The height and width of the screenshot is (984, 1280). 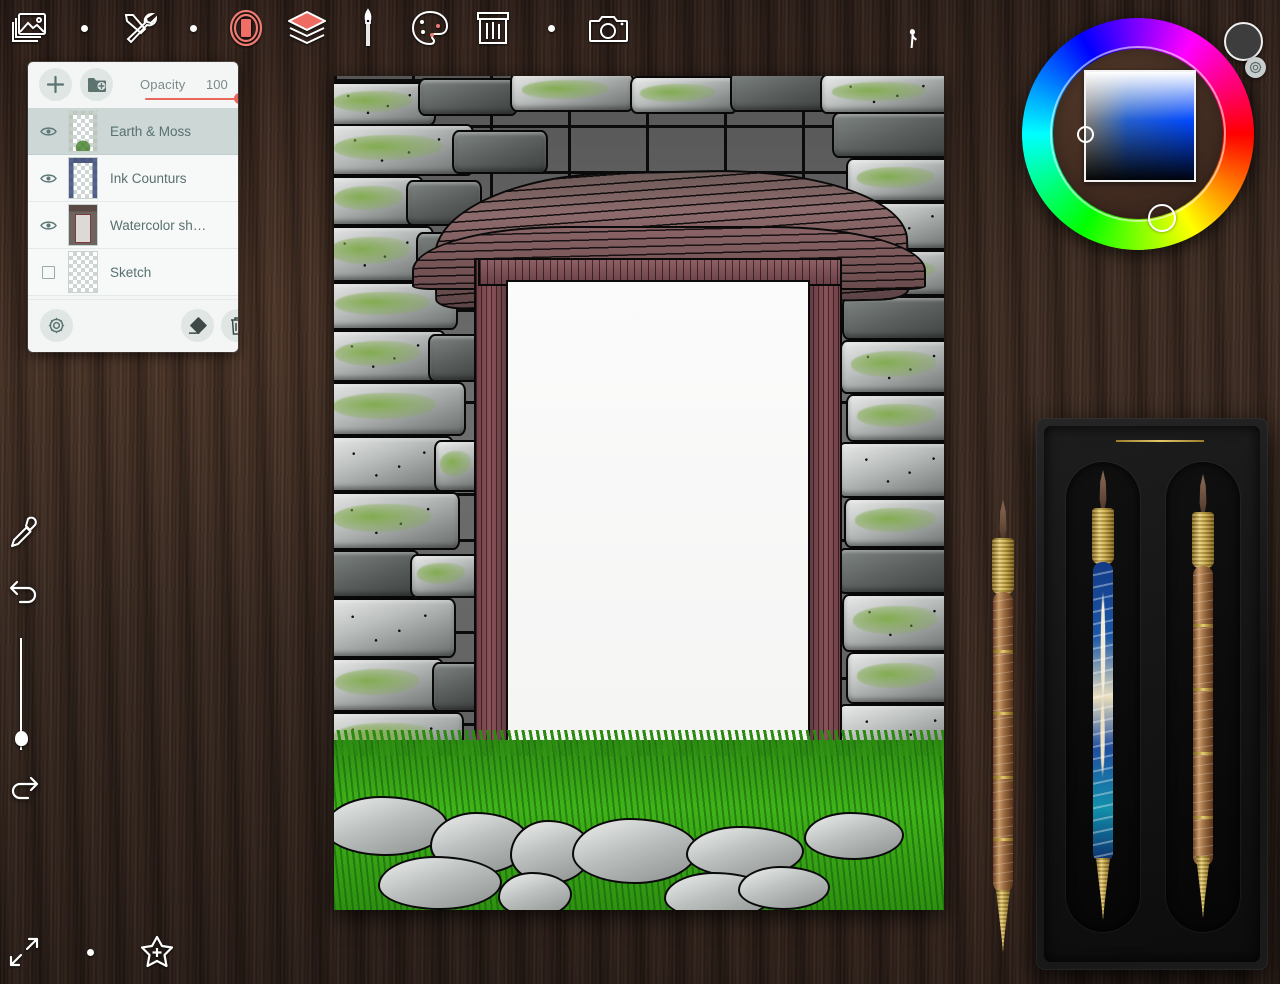 What do you see at coordinates (148, 178) in the screenshot?
I see `layer-name: Ink Counturs` at bounding box center [148, 178].